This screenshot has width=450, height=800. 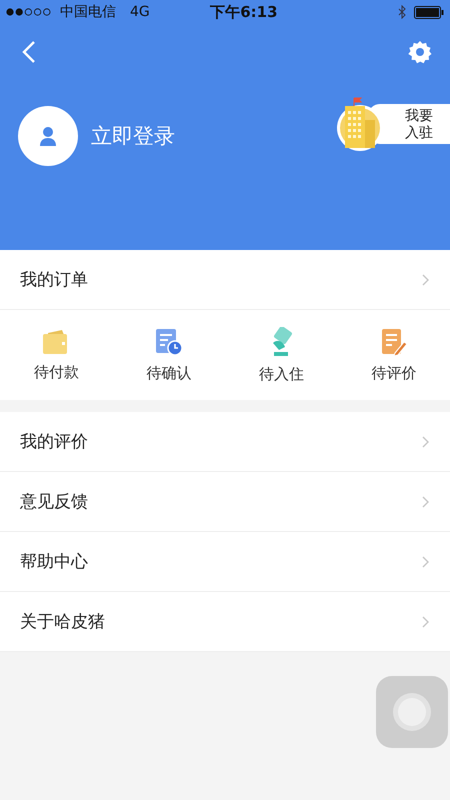 What do you see at coordinates (168, 342) in the screenshot?
I see `document-clock-icon` at bounding box center [168, 342].